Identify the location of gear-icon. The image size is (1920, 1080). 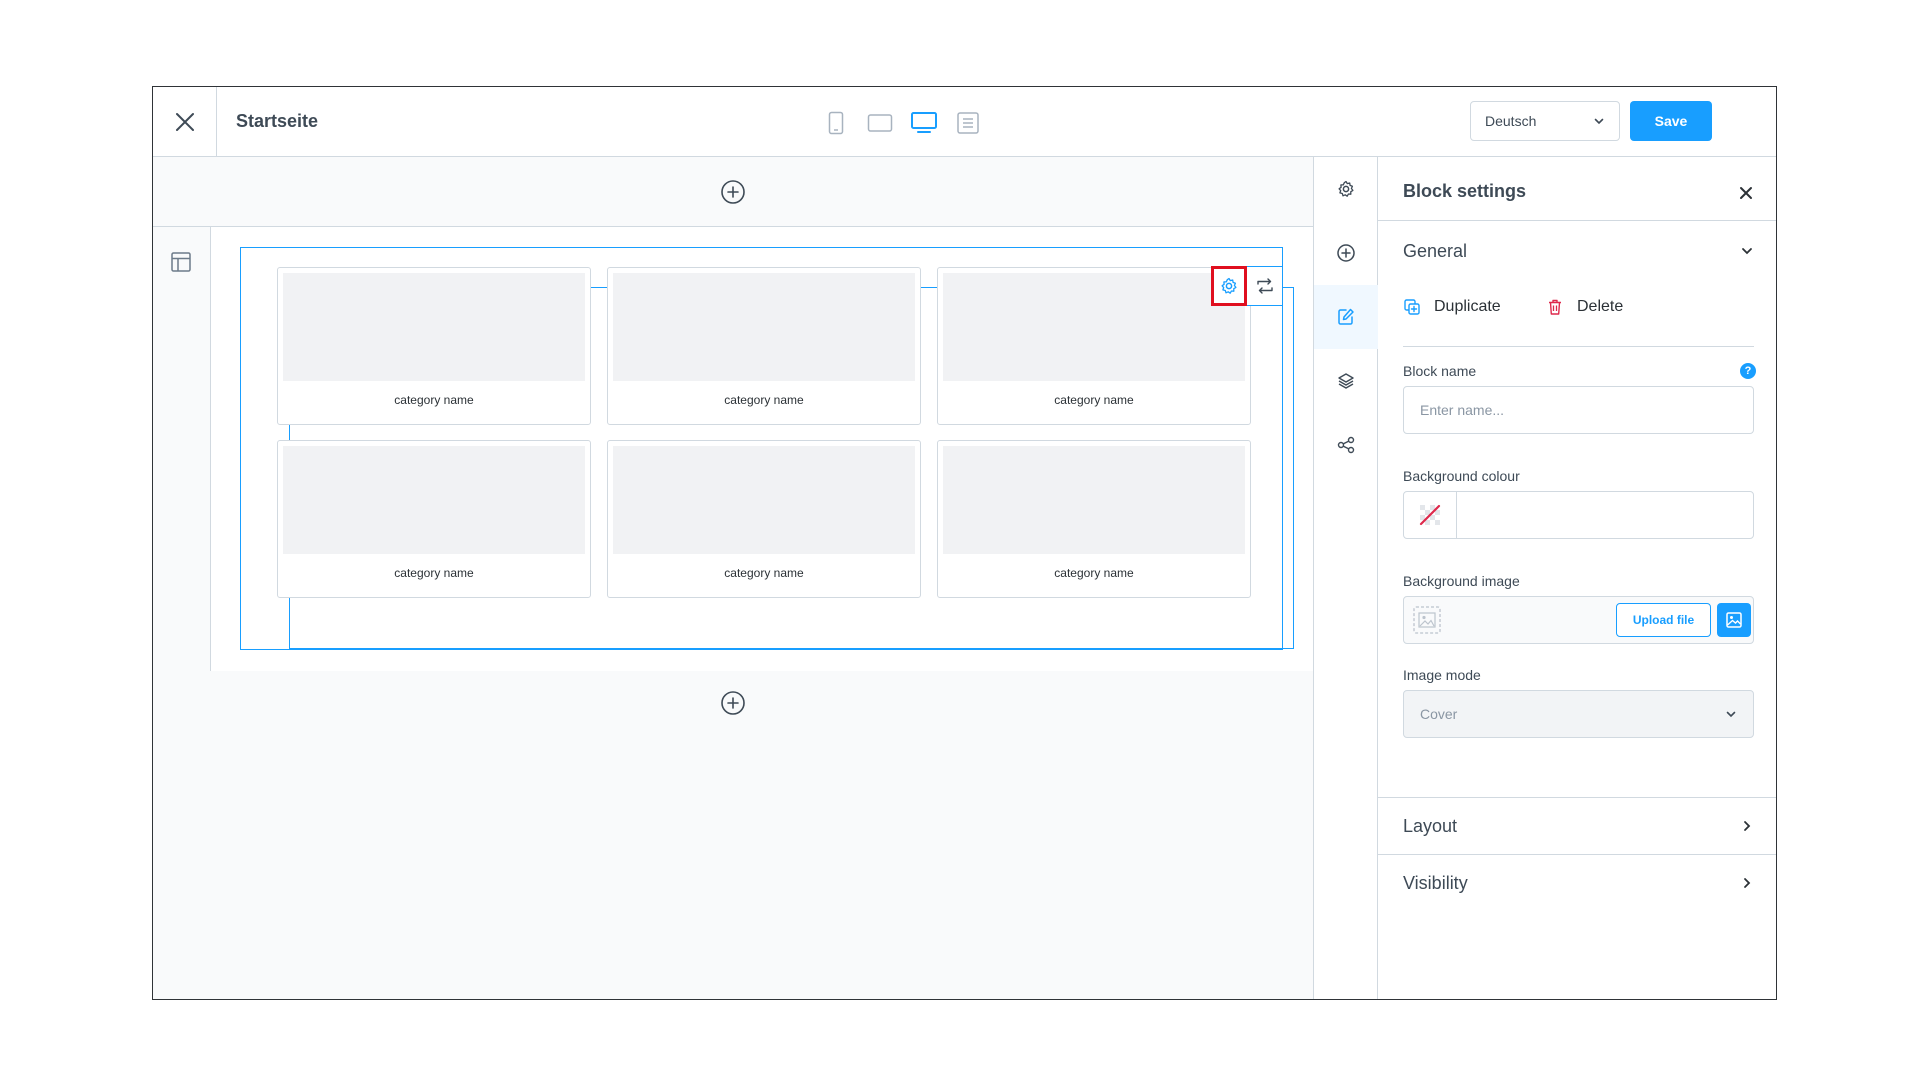
(1229, 285).